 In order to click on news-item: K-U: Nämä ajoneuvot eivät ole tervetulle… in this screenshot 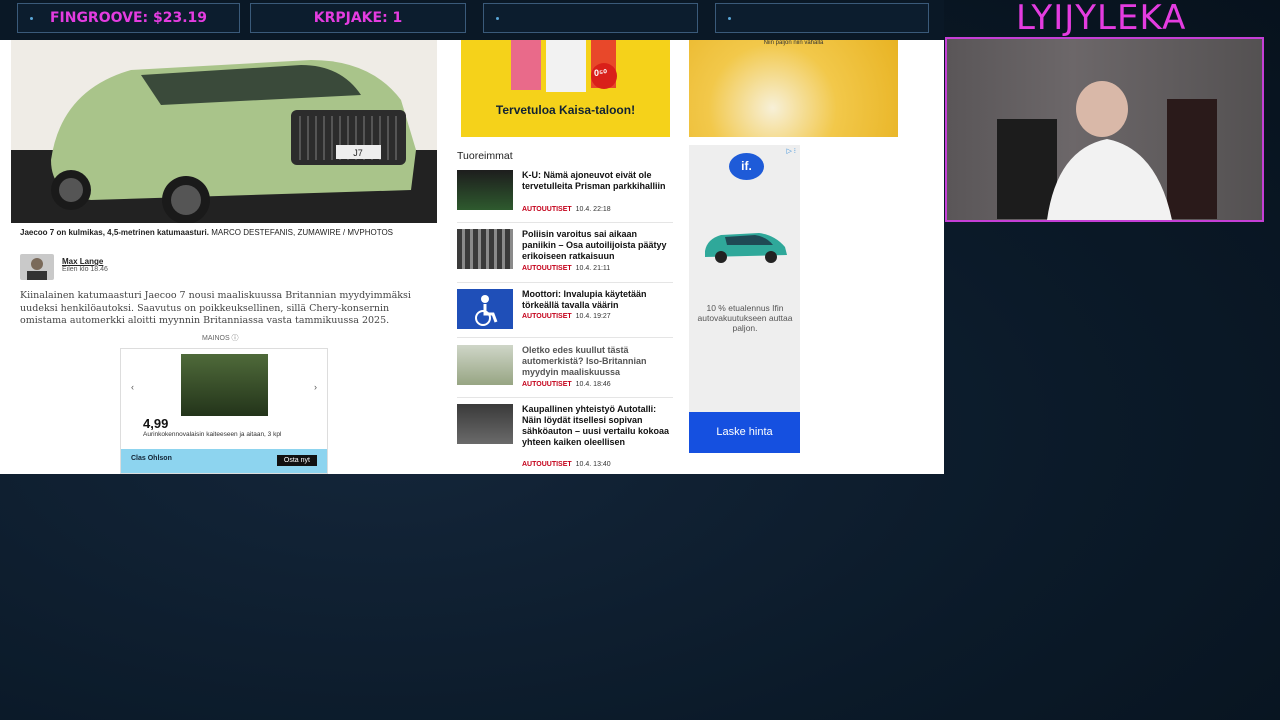, I will do `click(565, 195)`.